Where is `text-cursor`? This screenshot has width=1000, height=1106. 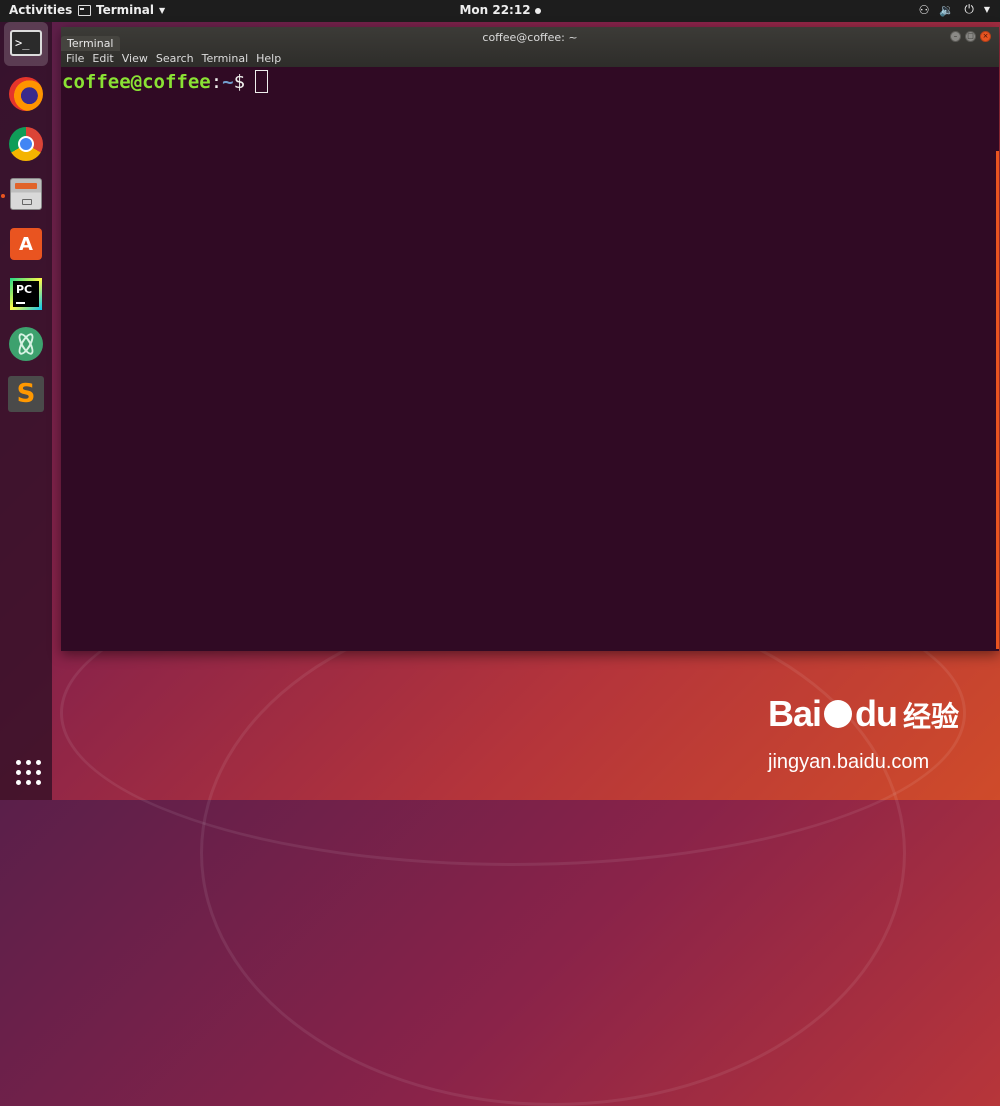
text-cursor is located at coordinates (262, 81).